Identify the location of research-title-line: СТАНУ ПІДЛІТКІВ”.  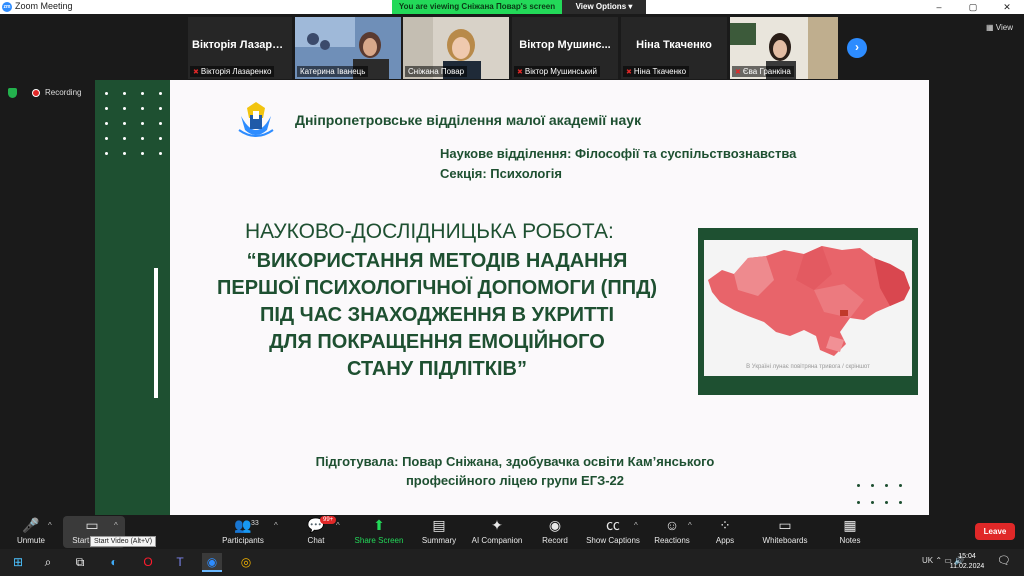
(437, 369).